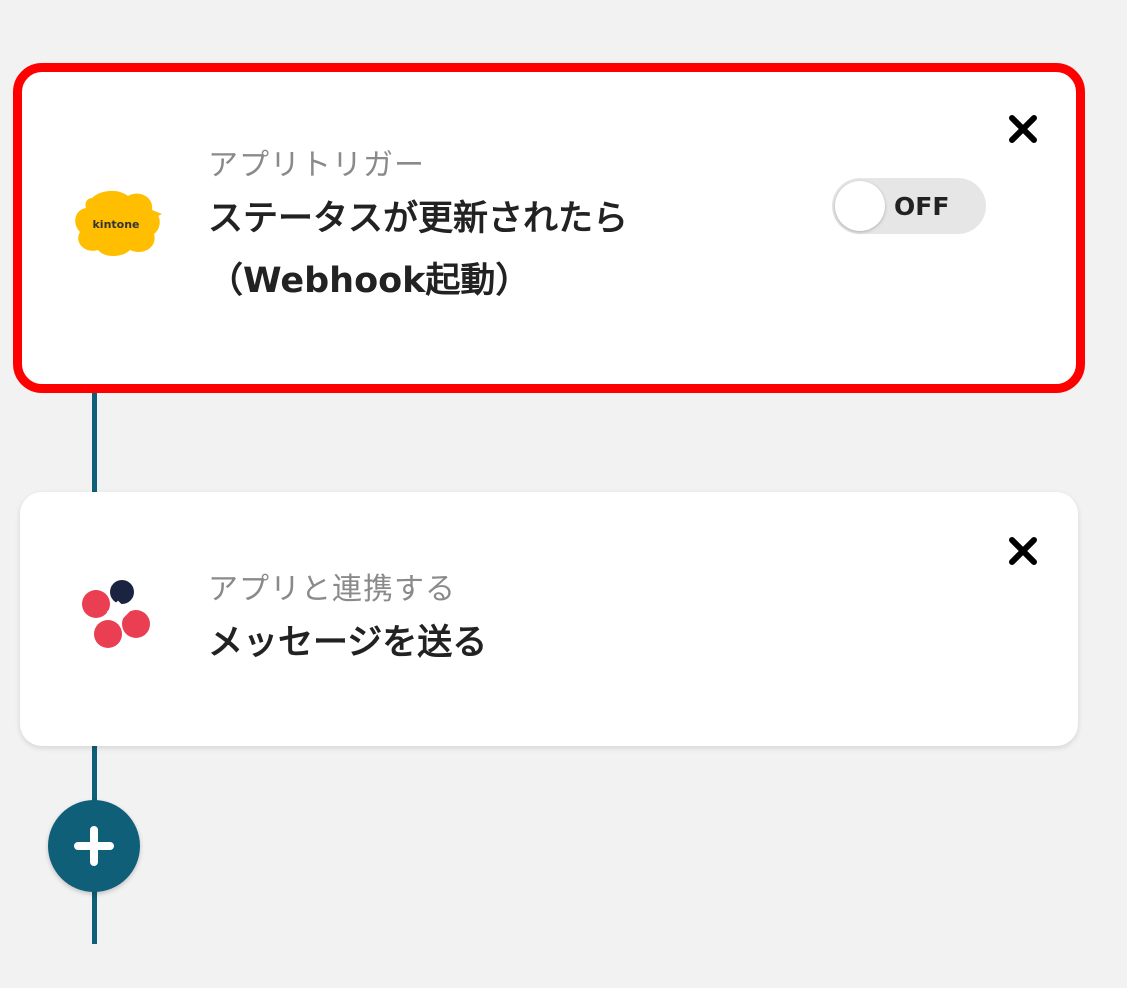  Describe the element at coordinates (316, 165) in the screenshot. I see `trigger-subtitle: アプリトリガー` at that location.